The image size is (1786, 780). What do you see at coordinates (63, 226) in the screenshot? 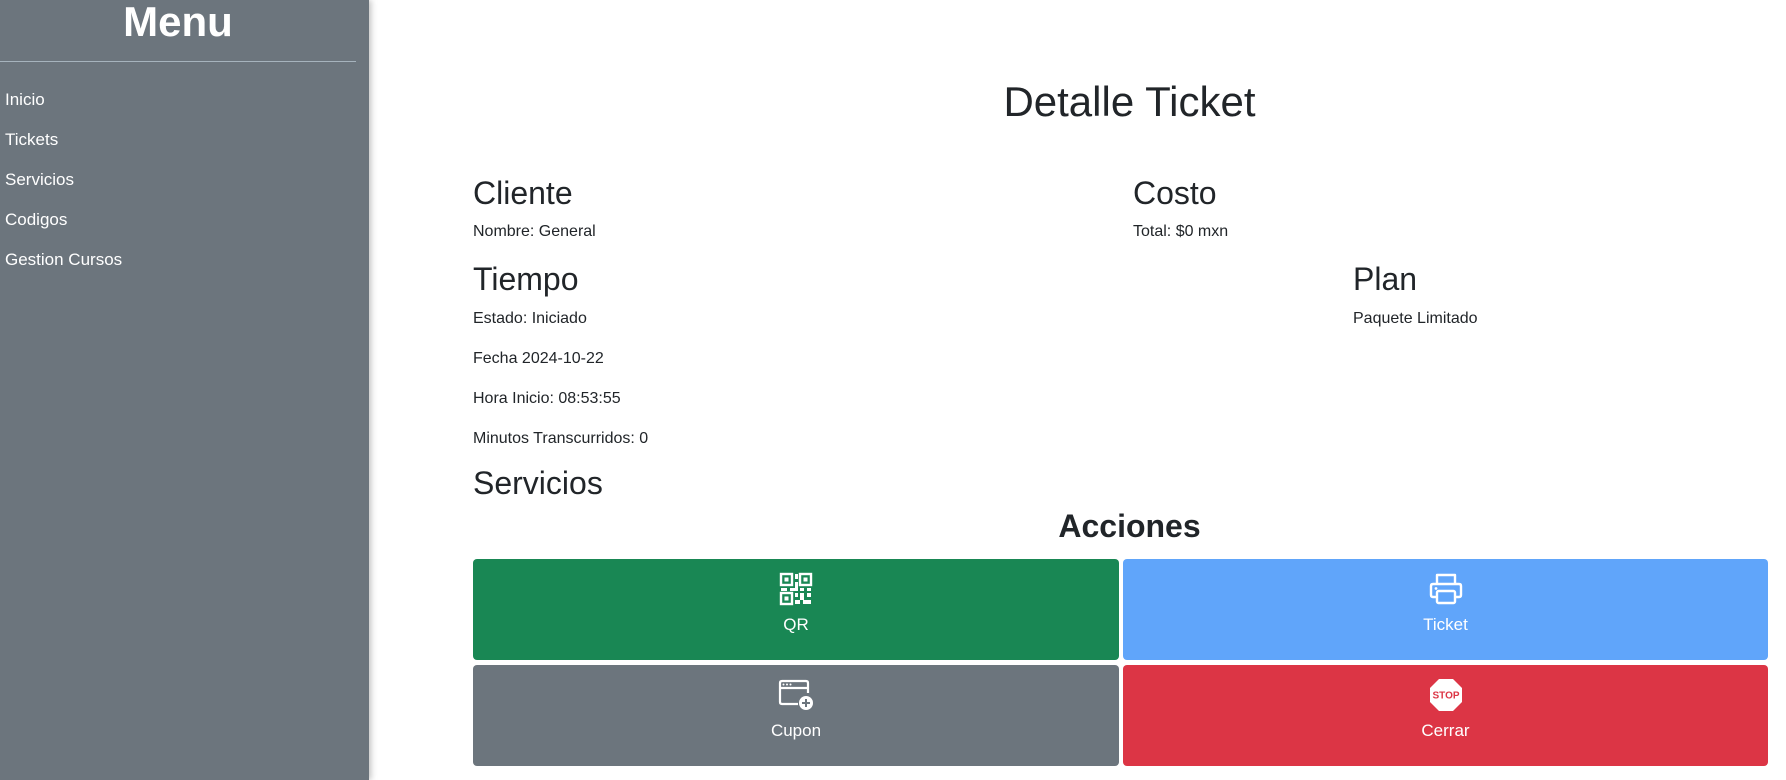
I see `sidebar-item-codigos: Codigos` at bounding box center [63, 226].